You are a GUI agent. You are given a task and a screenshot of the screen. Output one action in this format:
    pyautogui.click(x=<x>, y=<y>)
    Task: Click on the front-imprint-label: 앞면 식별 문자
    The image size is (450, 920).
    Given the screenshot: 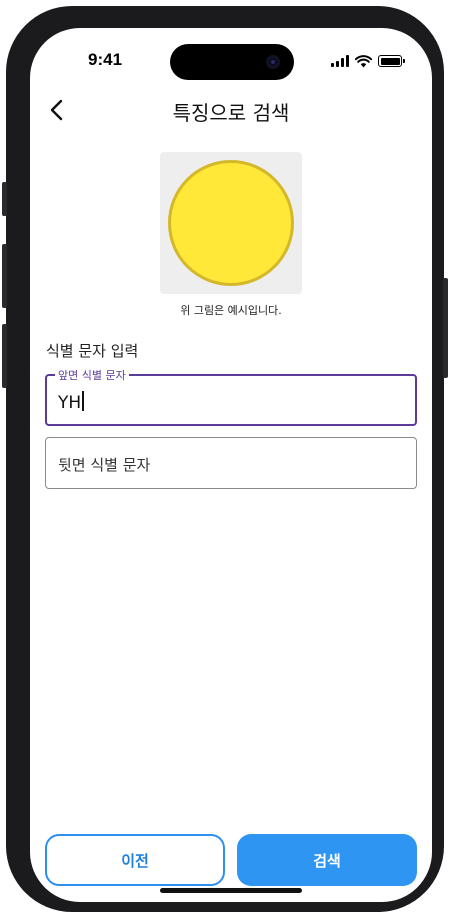 What is the action you would take?
    pyautogui.click(x=92, y=375)
    